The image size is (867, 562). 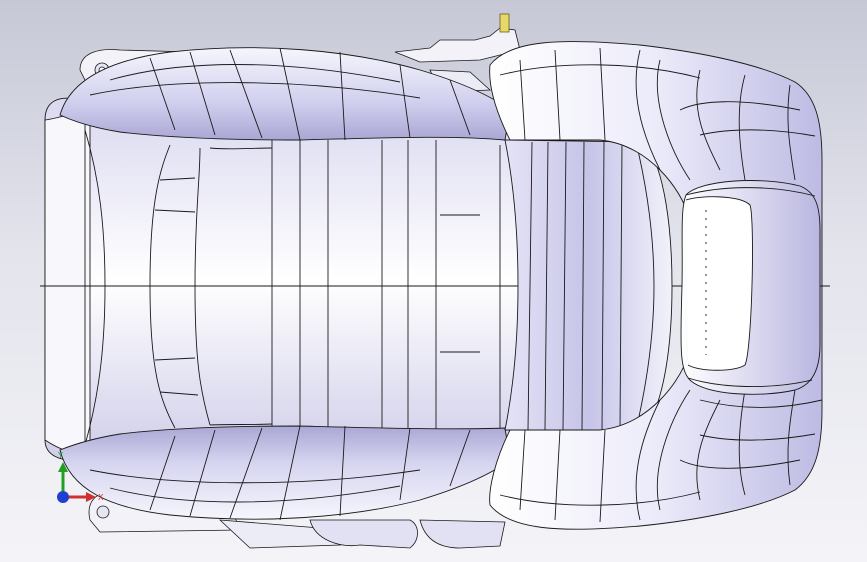 What do you see at coordinates (63, 497) in the screenshot?
I see `z-axis-dot` at bounding box center [63, 497].